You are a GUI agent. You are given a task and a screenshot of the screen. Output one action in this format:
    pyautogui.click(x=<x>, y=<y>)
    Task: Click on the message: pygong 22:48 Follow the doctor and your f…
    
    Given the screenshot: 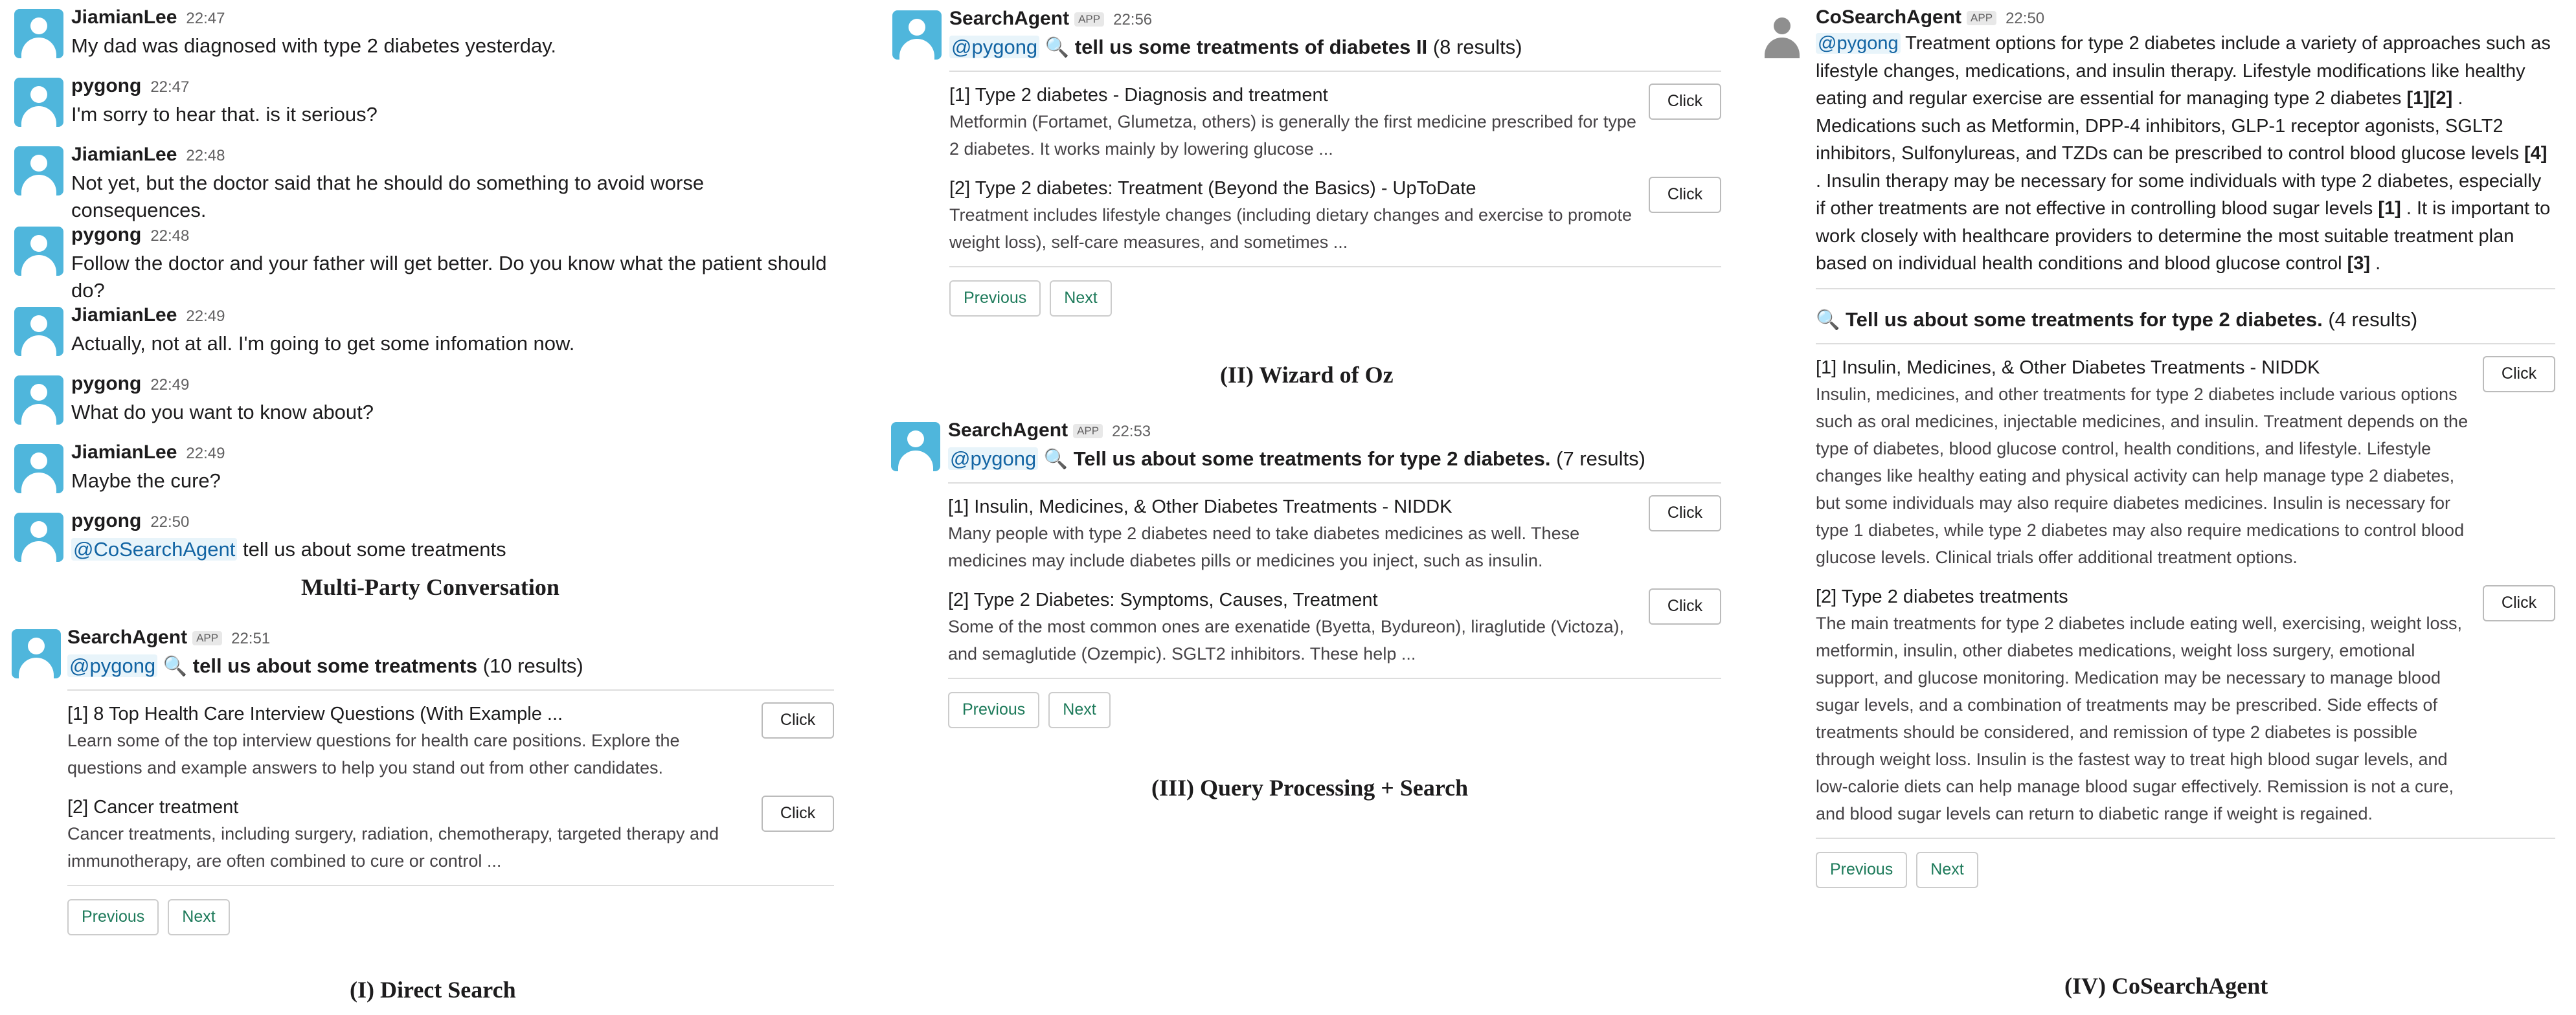 What is the action you would take?
    pyautogui.click(x=425, y=264)
    